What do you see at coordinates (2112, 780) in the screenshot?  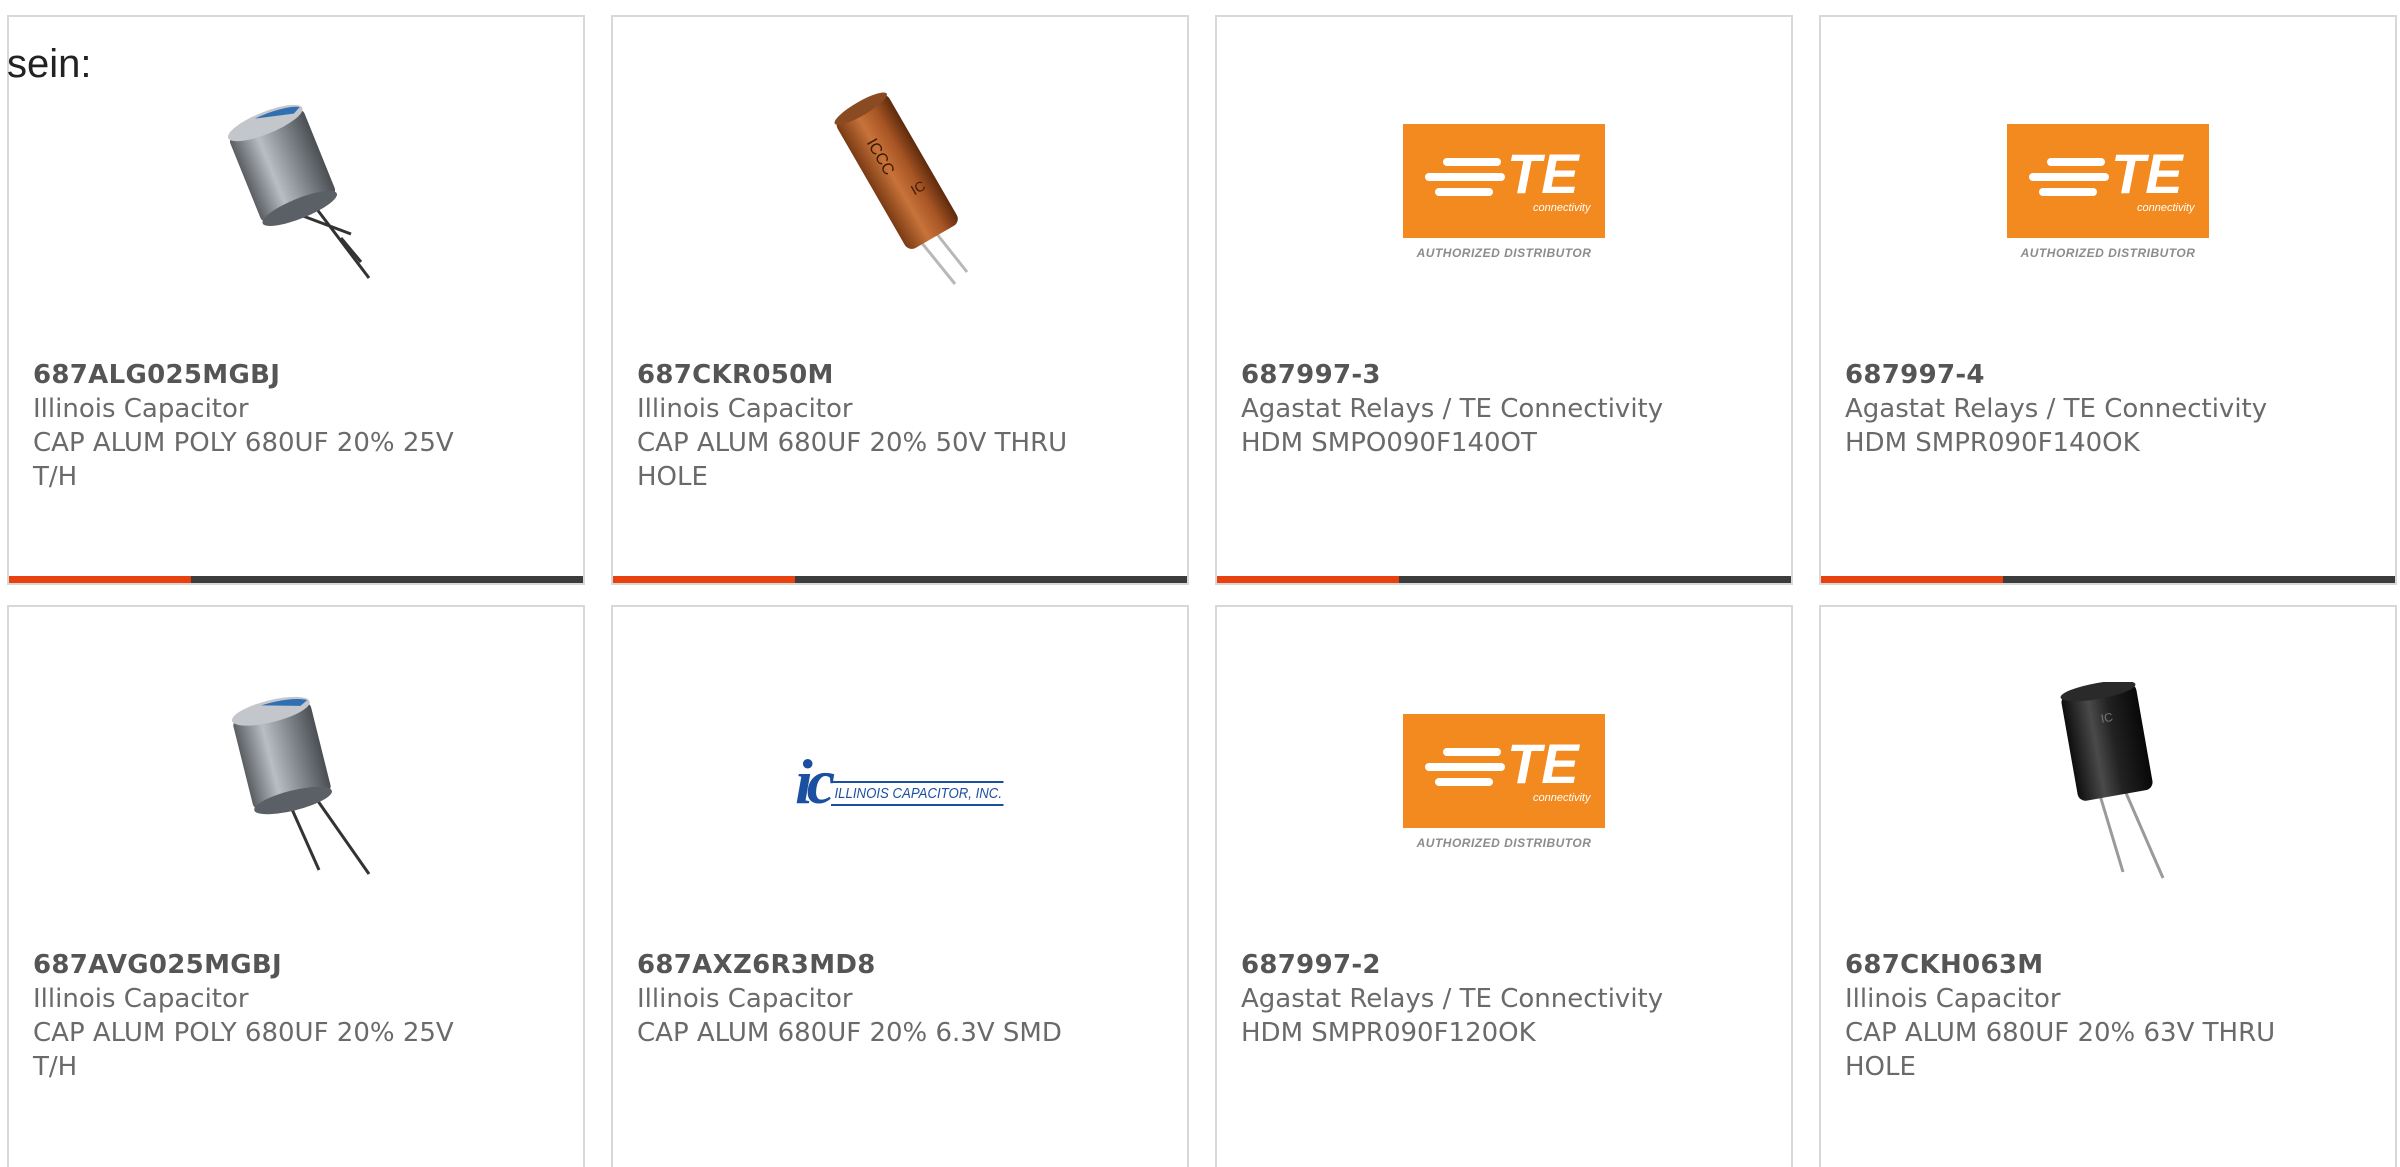 I see `black-electrolytic-capacitor-icon: IC` at bounding box center [2112, 780].